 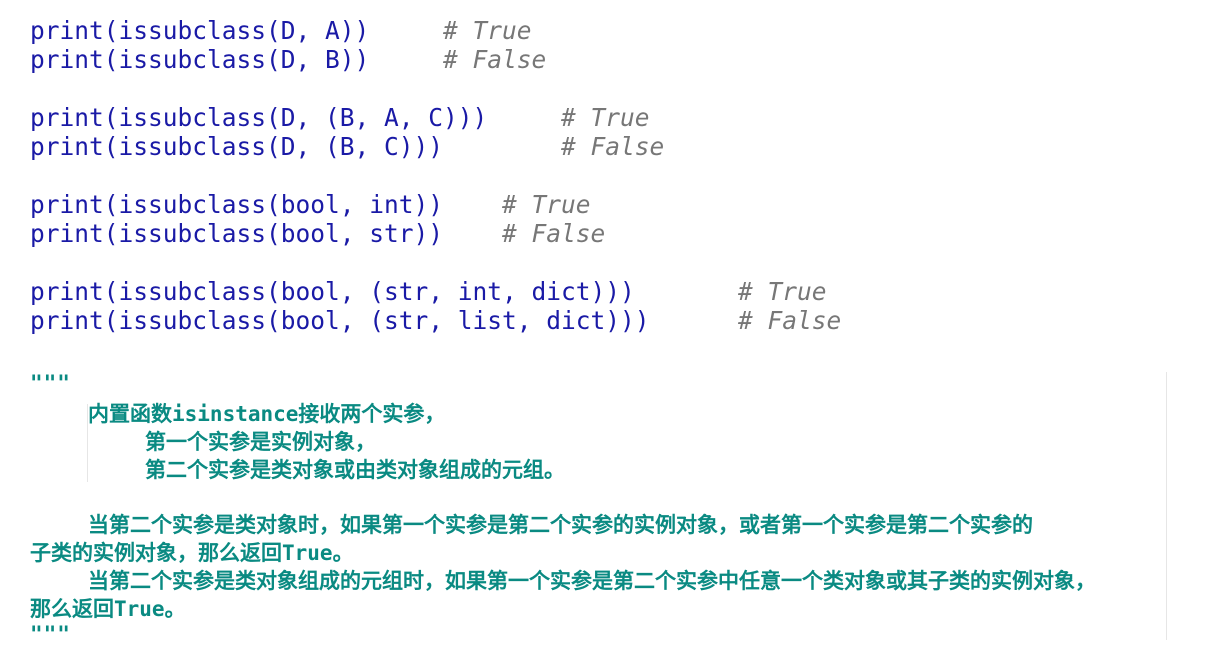 What do you see at coordinates (50, 634) in the screenshot?
I see `docstring-close-quote: """` at bounding box center [50, 634].